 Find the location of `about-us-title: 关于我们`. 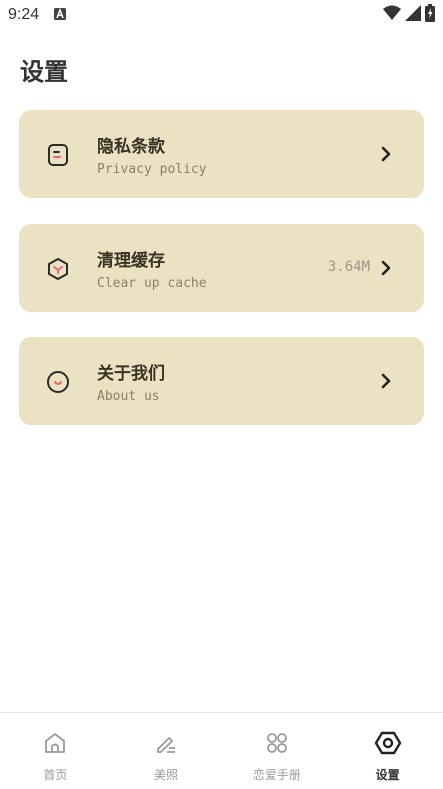

about-us-title: 关于我们 is located at coordinates (131, 374).